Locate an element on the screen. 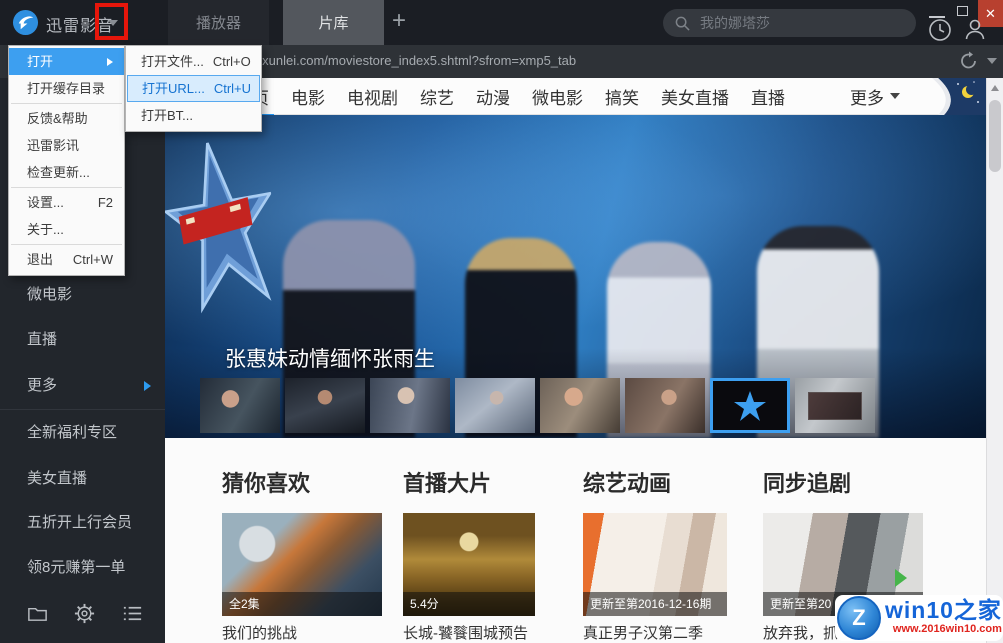 This screenshot has width=1003, height=643. poster-caption: 真正男子汉第二季 is located at coordinates (643, 632).